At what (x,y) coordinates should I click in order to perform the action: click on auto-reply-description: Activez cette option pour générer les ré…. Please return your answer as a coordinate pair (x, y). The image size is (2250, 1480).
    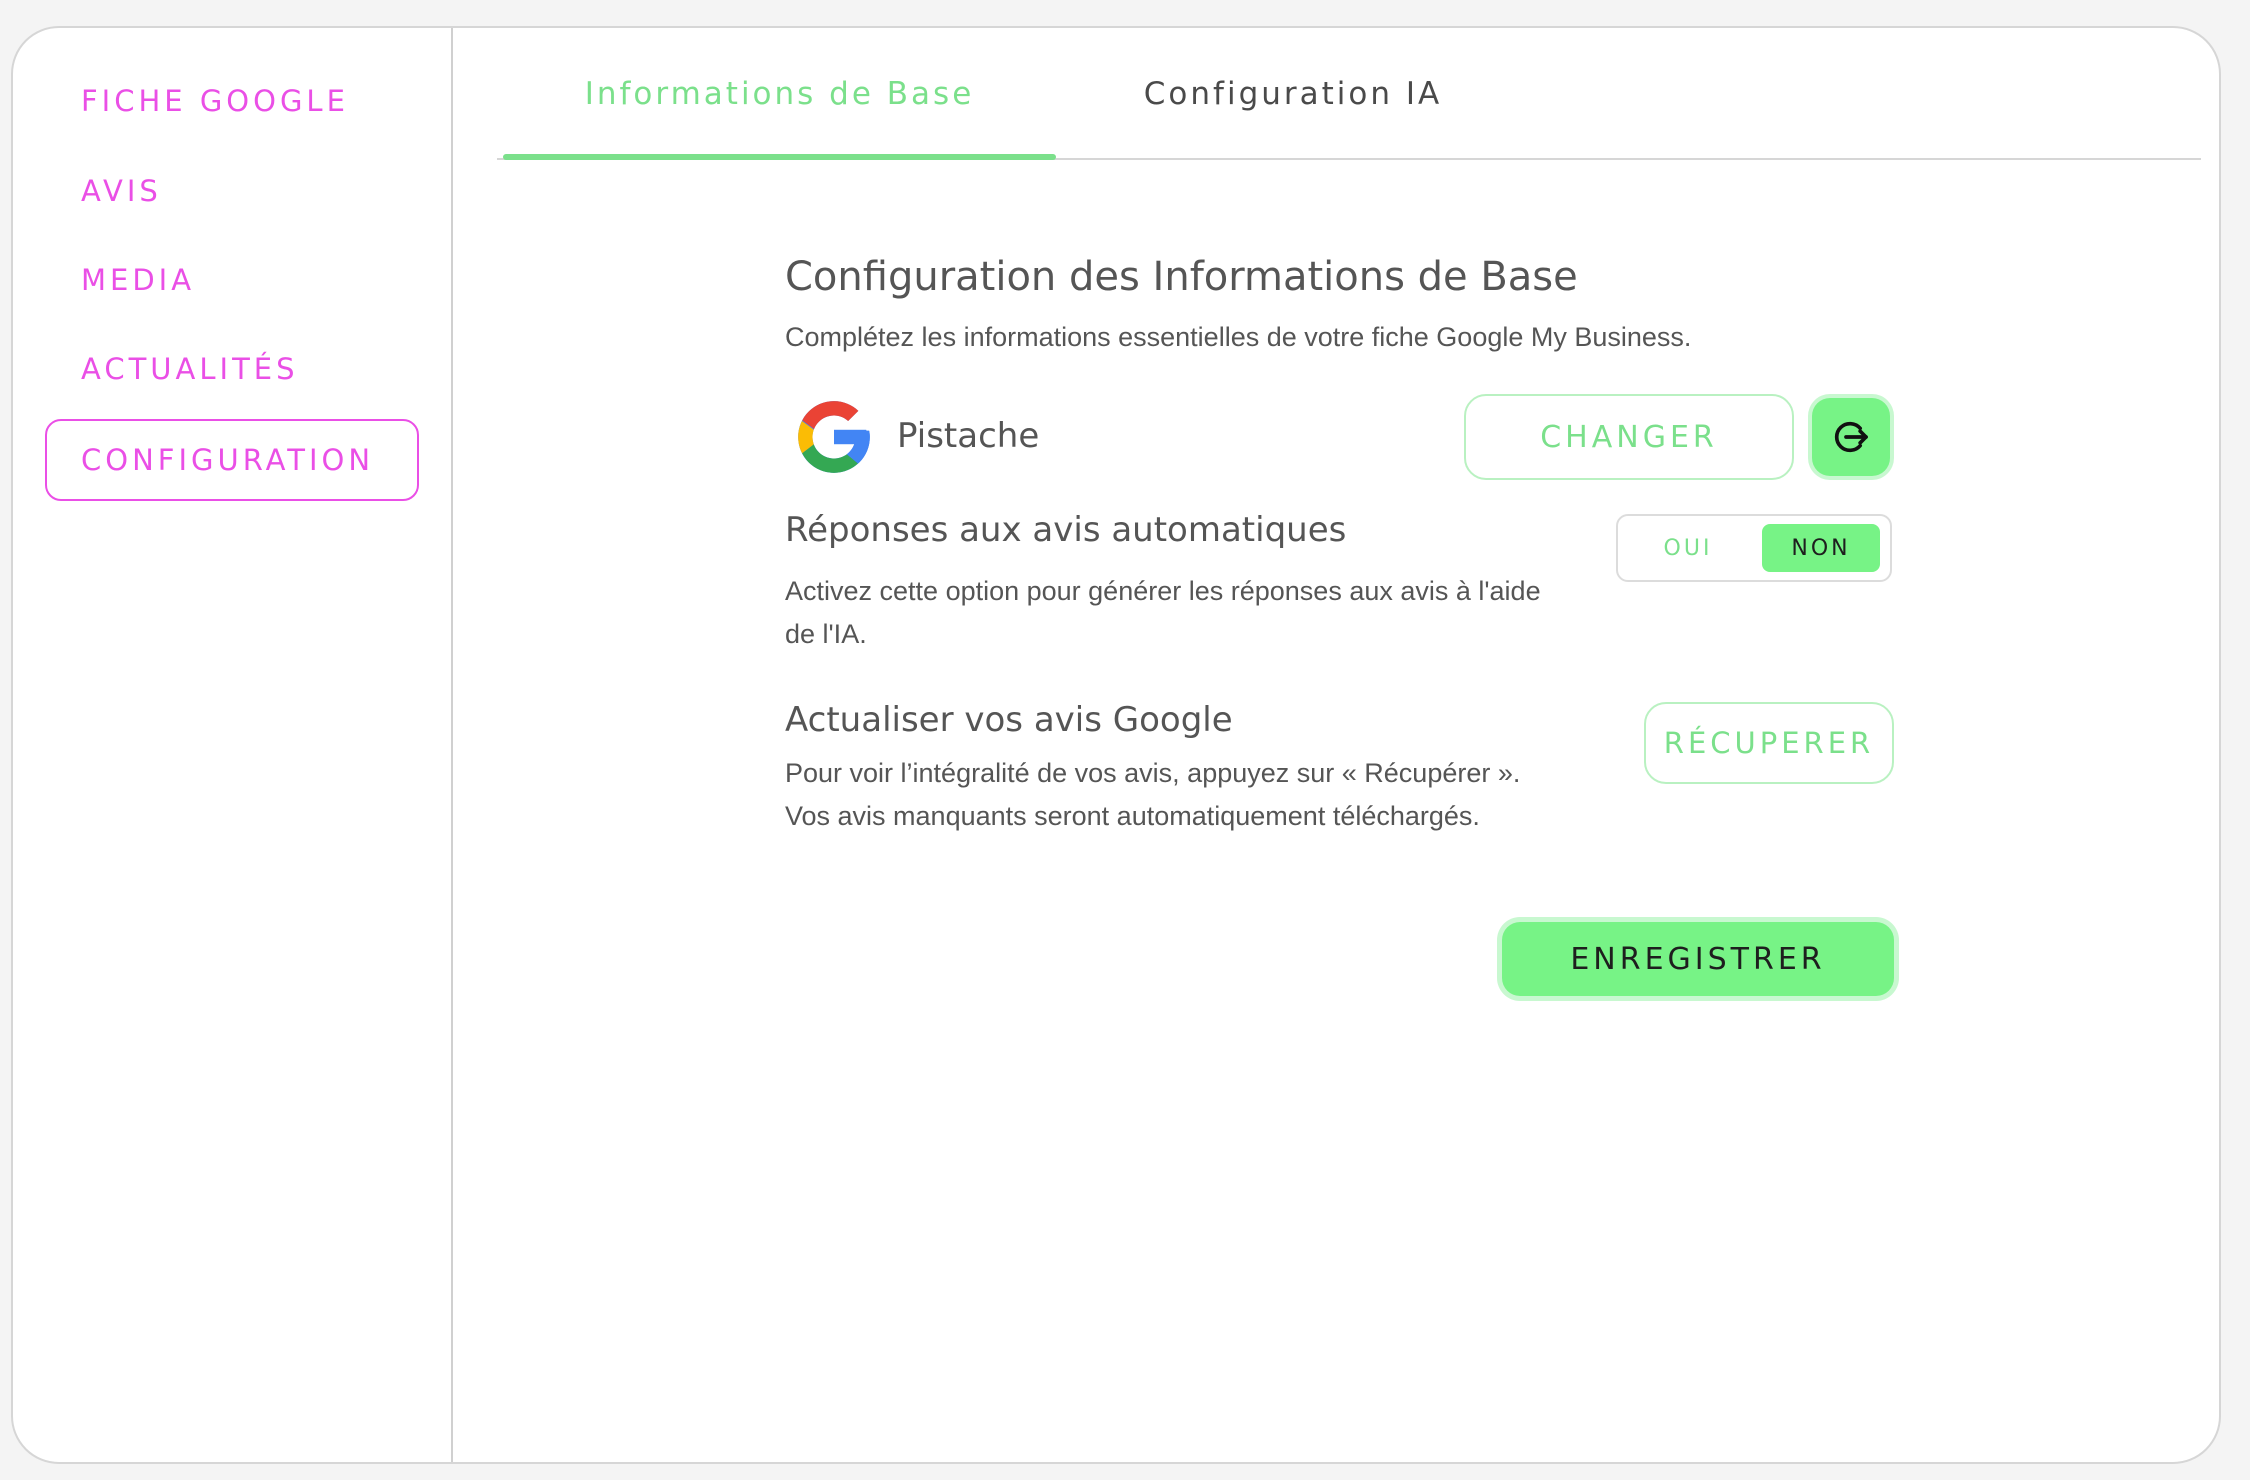
    Looking at the image, I should click on (1163, 613).